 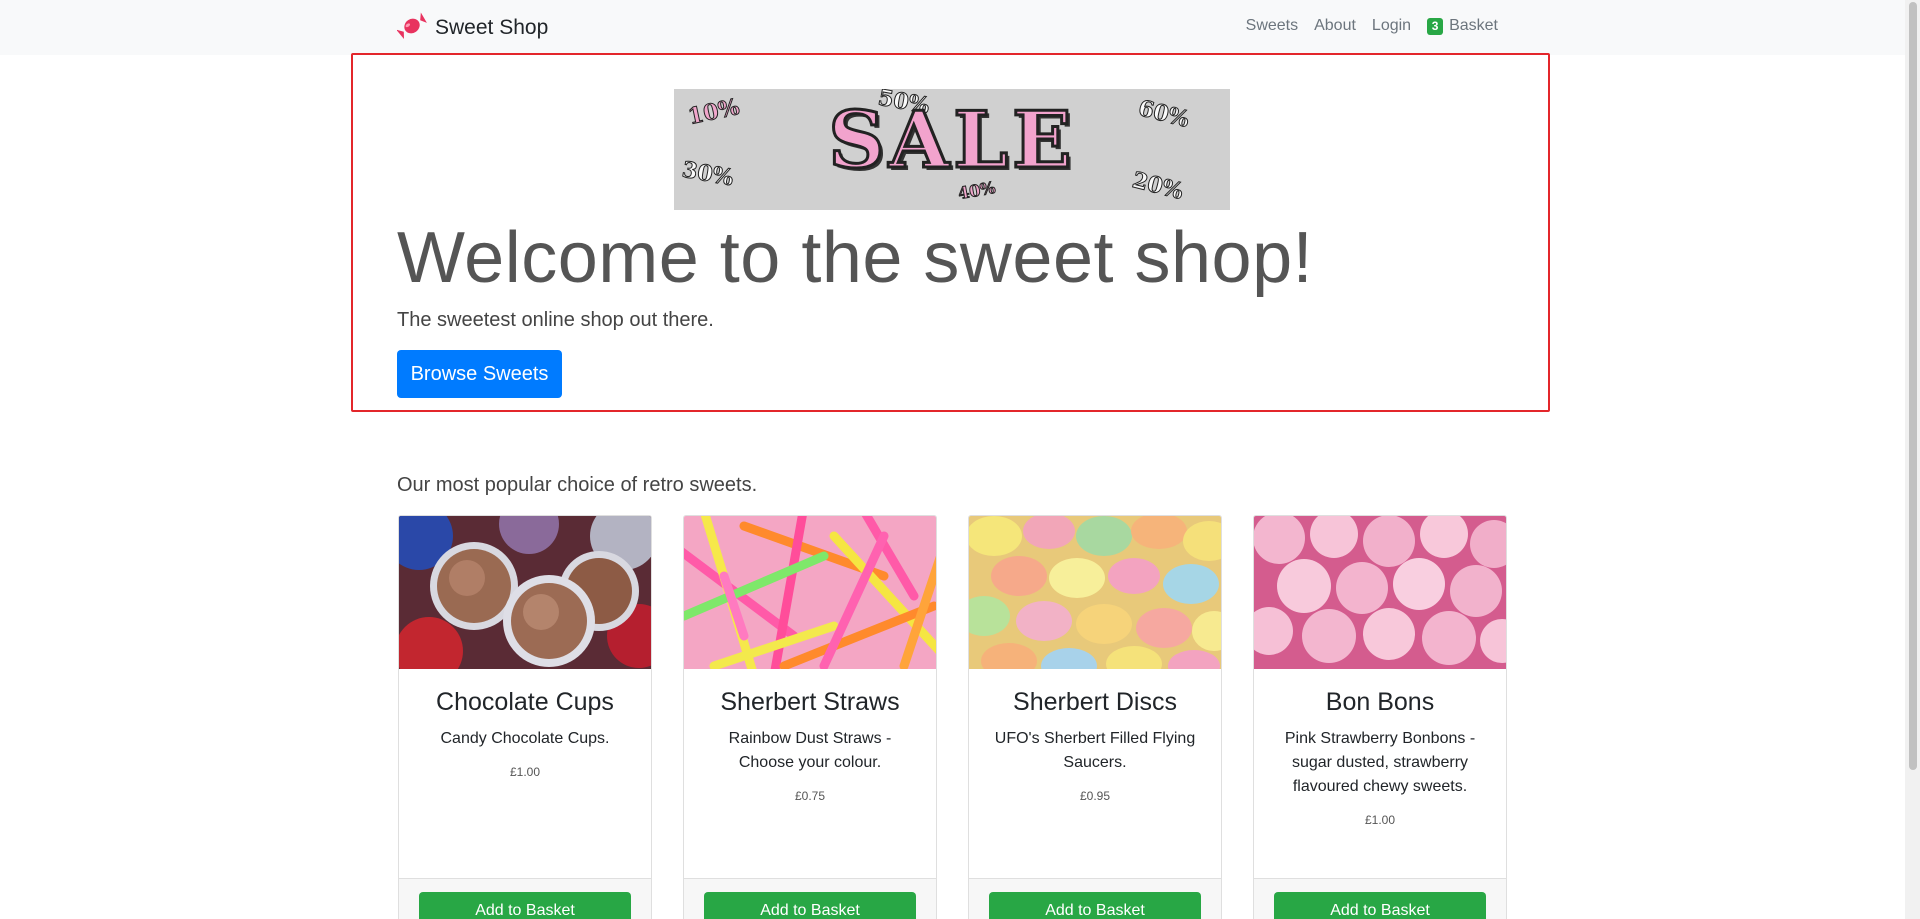 I want to click on product-description: UFO's Sherbert Filled Flying Saucers., so click(x=1095, y=750).